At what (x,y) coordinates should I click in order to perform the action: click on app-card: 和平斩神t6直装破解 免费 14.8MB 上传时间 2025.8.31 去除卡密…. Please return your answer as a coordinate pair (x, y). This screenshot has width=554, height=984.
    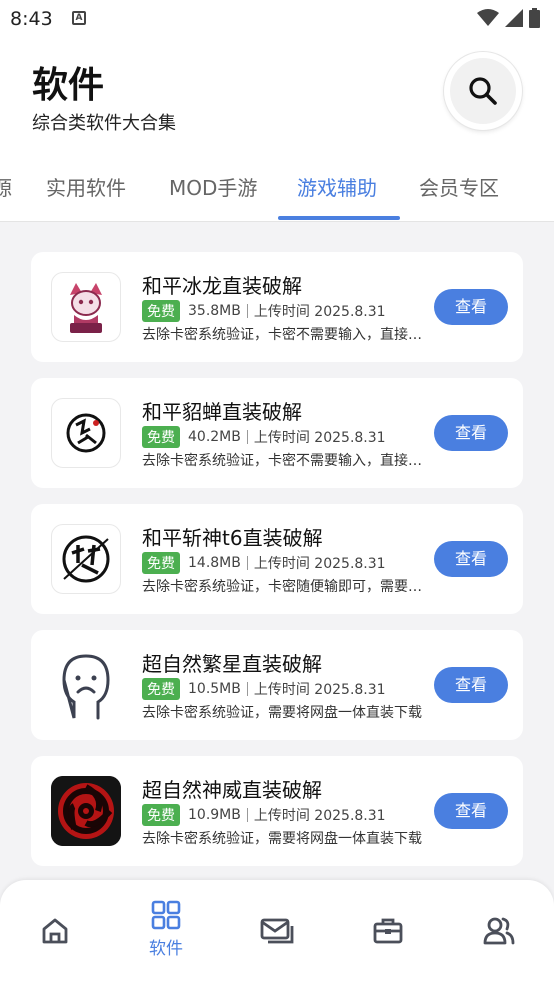
    Looking at the image, I should click on (277, 559).